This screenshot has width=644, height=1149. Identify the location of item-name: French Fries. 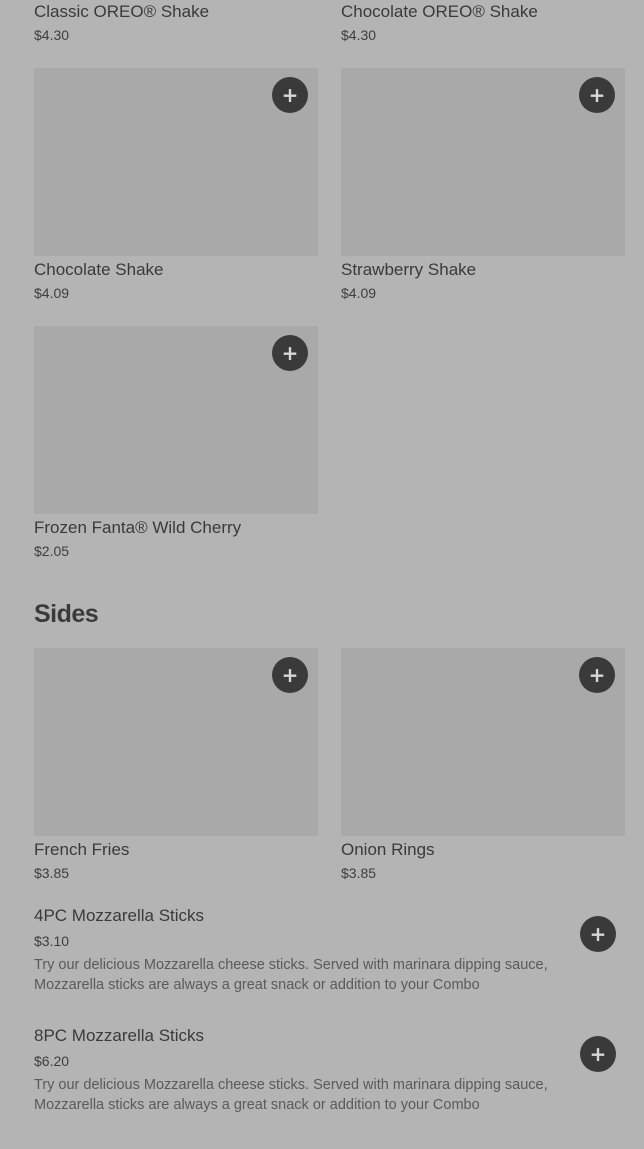
(82, 849).